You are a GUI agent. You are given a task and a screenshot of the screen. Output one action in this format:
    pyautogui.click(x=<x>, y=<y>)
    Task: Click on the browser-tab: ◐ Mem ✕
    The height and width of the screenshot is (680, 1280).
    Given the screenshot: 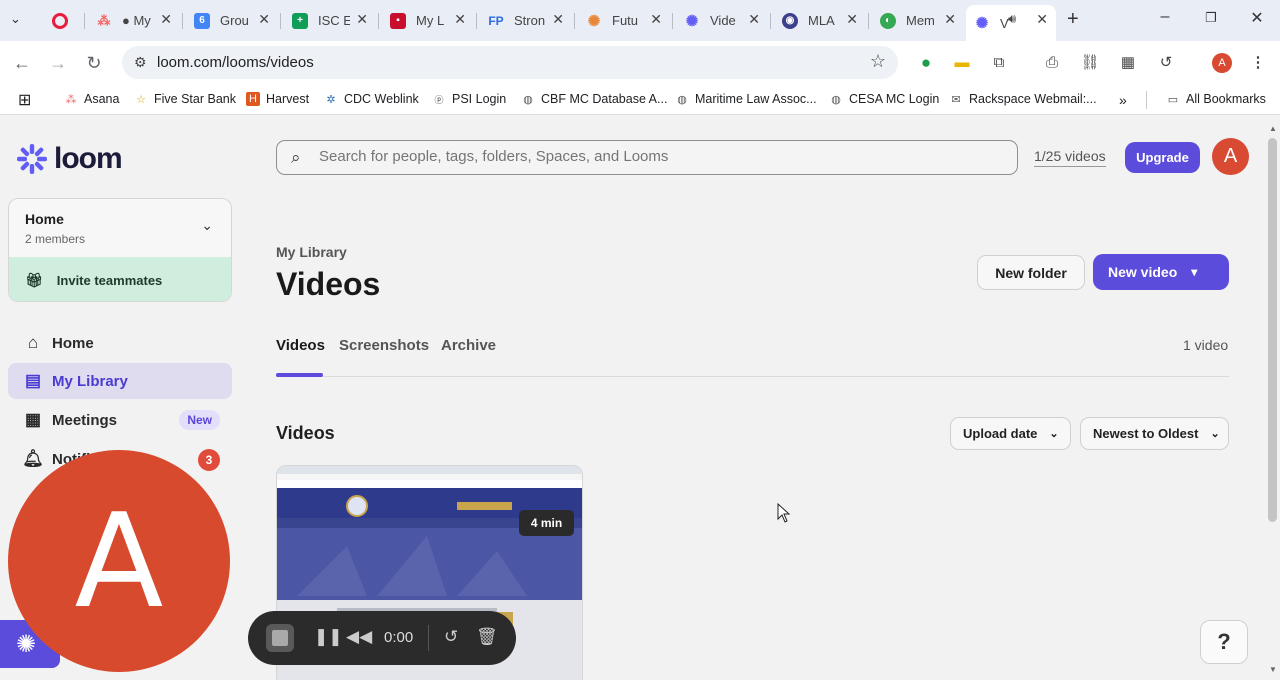 What is the action you would take?
    pyautogui.click(x=918, y=20)
    